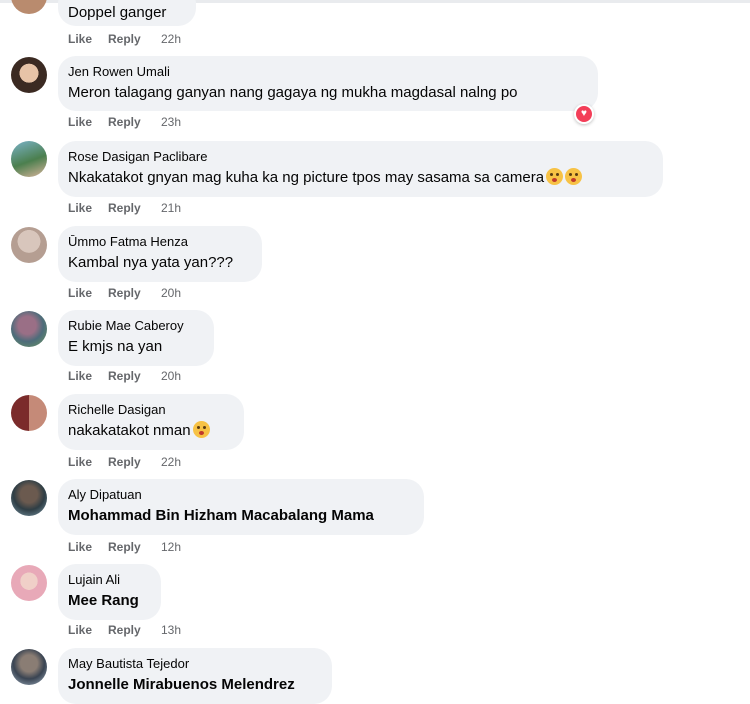  I want to click on comment-bubble: Ūmmo Fatma Henza Kambal nya yata yan???, so click(160, 254).